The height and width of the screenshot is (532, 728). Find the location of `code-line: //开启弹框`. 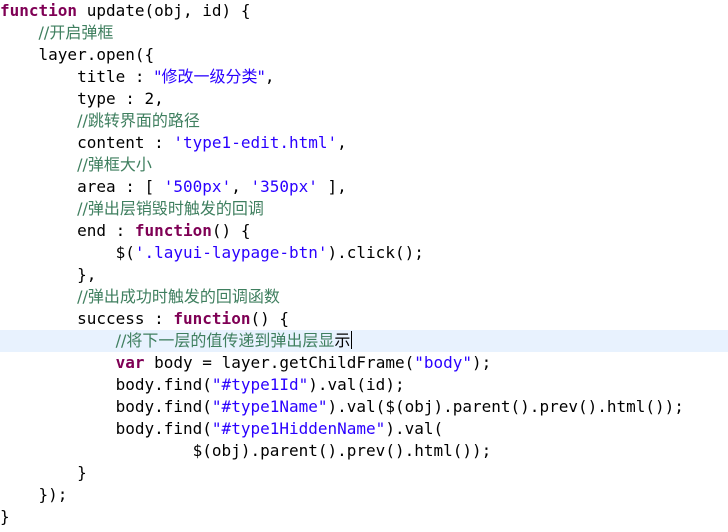

code-line: //开启弹框 is located at coordinates (364, 33).